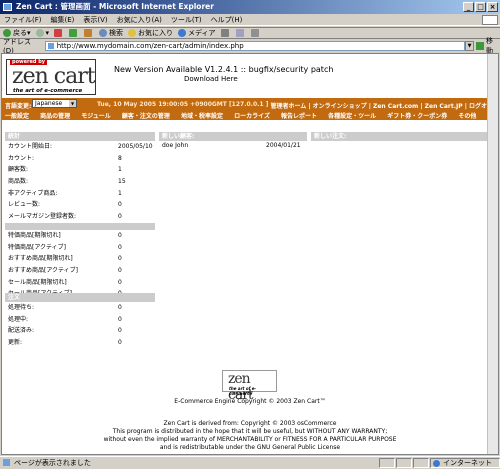  I want to click on go-arrow-icon, so click(480, 45).